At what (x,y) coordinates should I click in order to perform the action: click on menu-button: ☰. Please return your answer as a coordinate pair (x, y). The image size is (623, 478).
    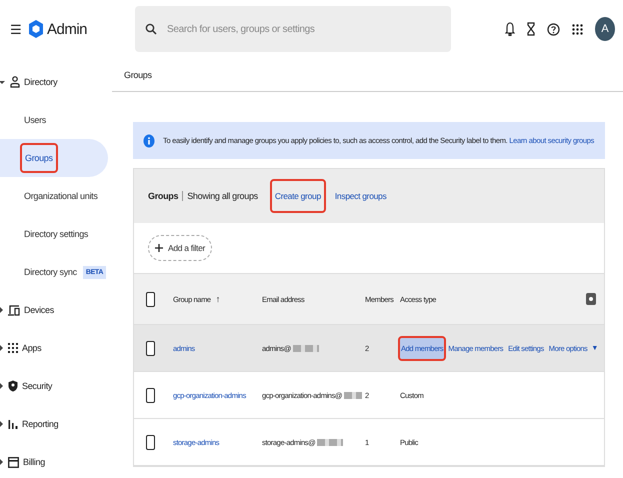
    Looking at the image, I should click on (16, 29).